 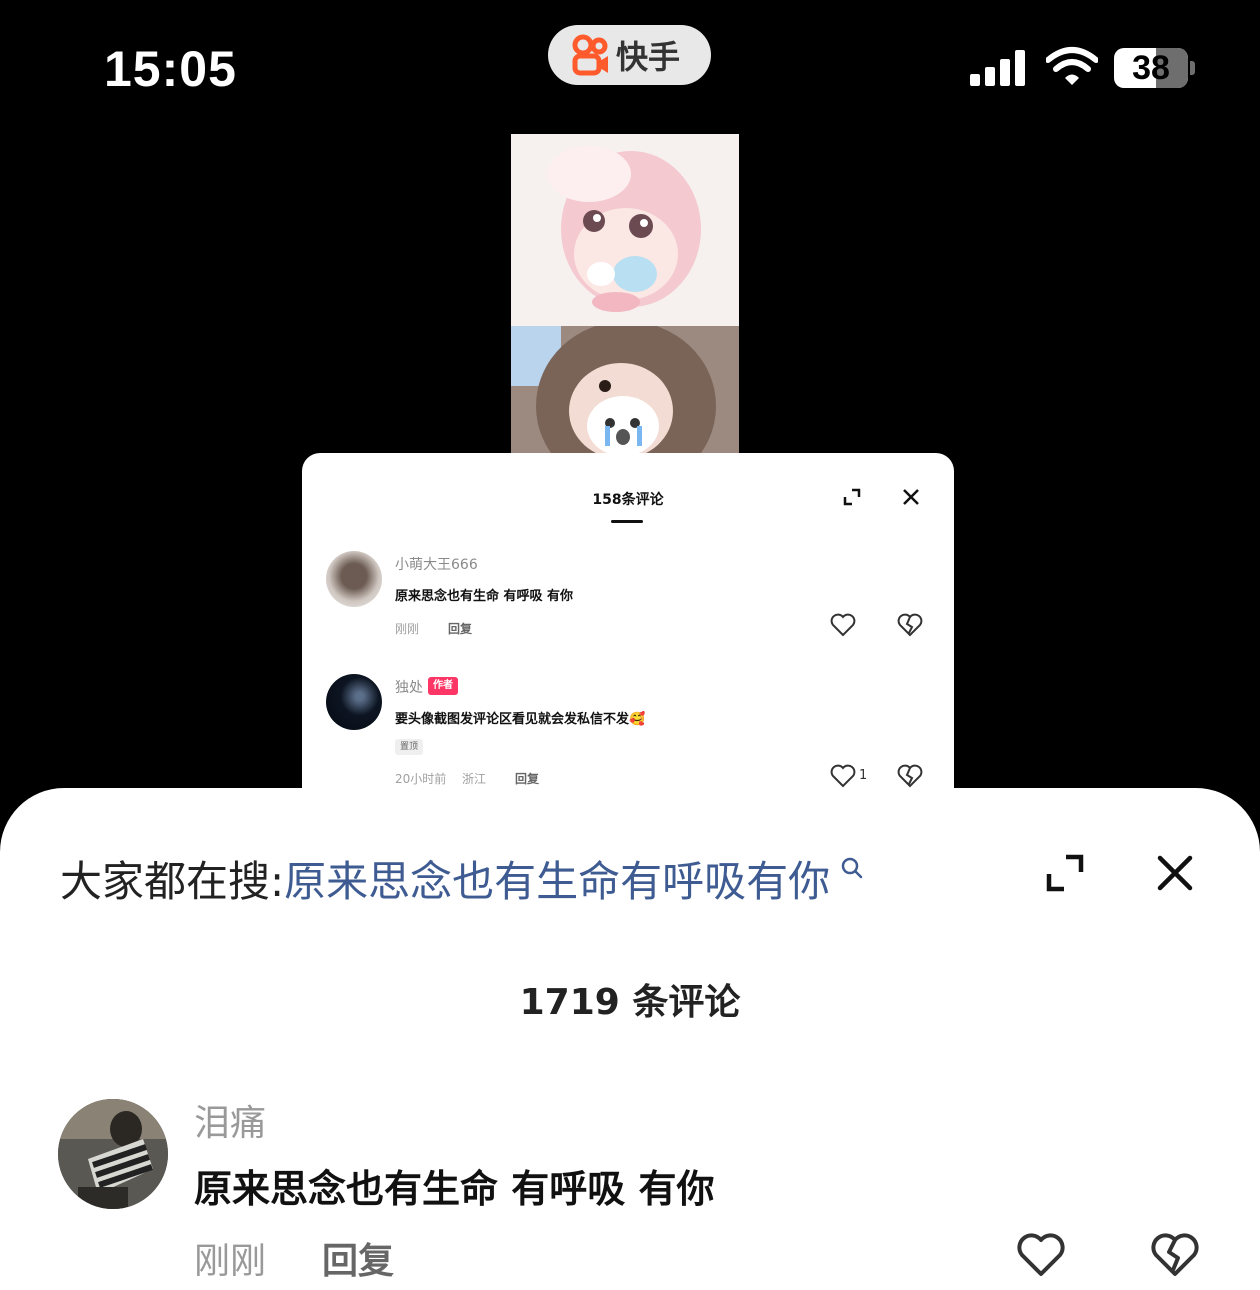 I want to click on trending-search-label: 大家都在搜:, so click(x=172, y=881).